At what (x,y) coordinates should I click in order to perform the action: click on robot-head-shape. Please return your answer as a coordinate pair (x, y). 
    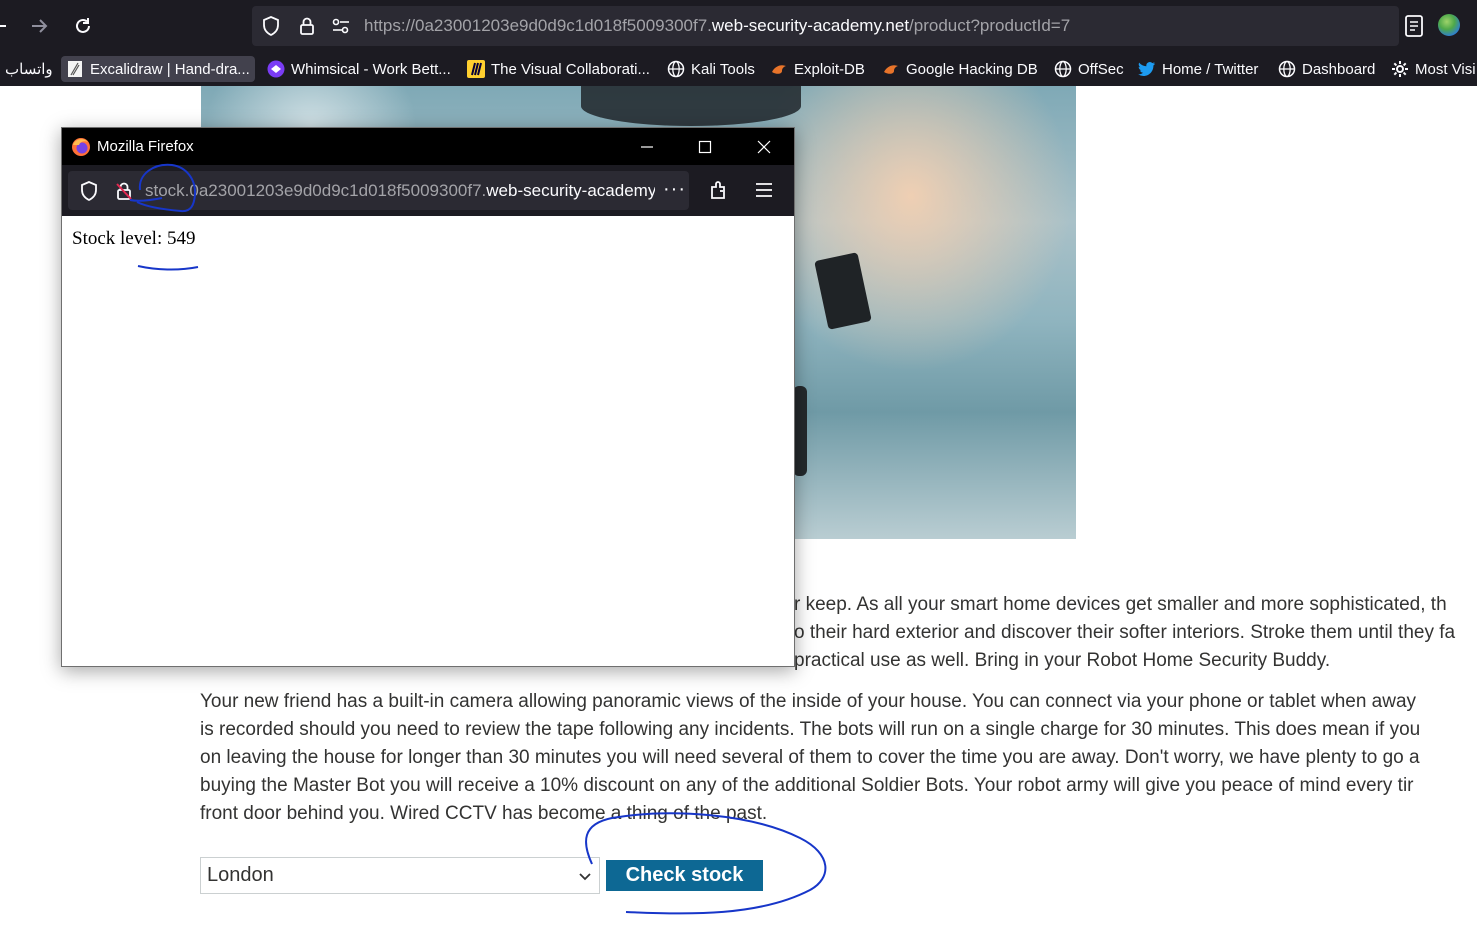
    Looking at the image, I should click on (691, 106).